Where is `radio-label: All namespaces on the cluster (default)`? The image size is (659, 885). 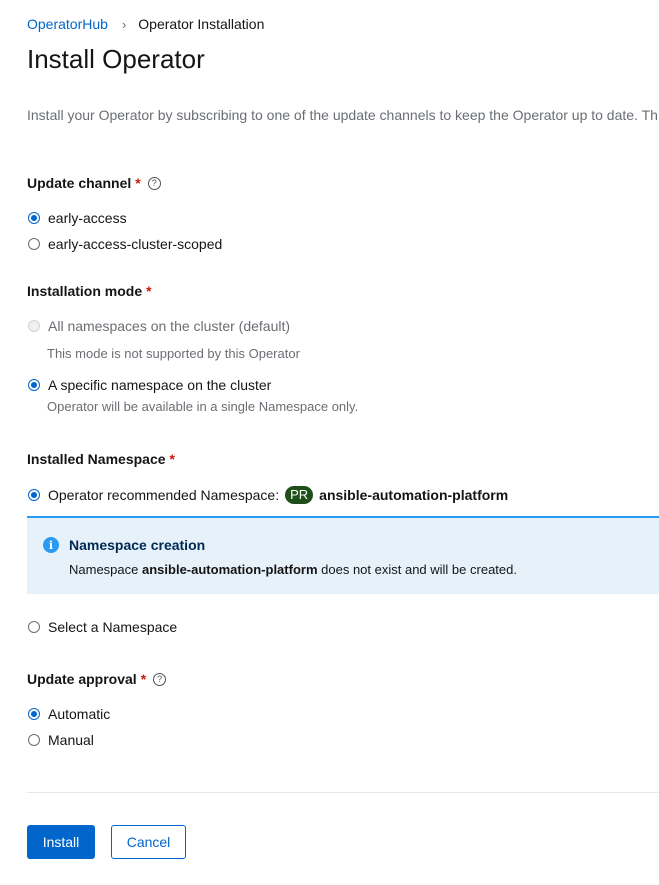
radio-label: All namespaces on the cluster (default) is located at coordinates (169, 326).